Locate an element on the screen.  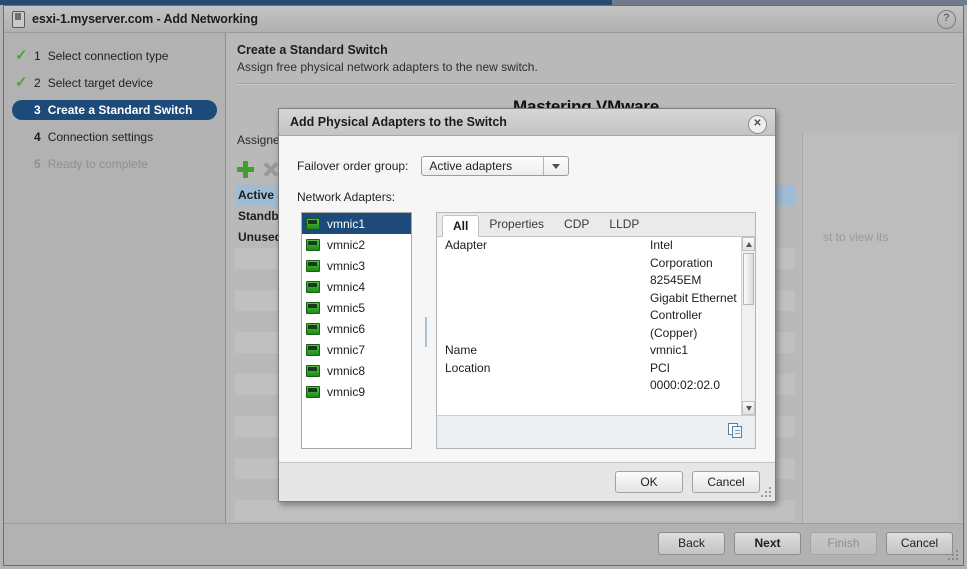
panel-splitter is located at coordinates (426, 330).